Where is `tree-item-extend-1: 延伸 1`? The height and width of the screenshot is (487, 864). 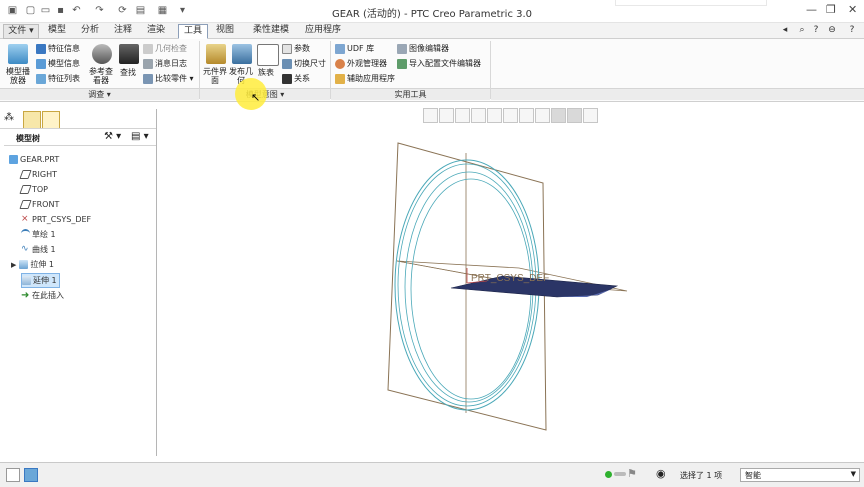
tree-item-extend-1: 延伸 1 is located at coordinates (40, 280).